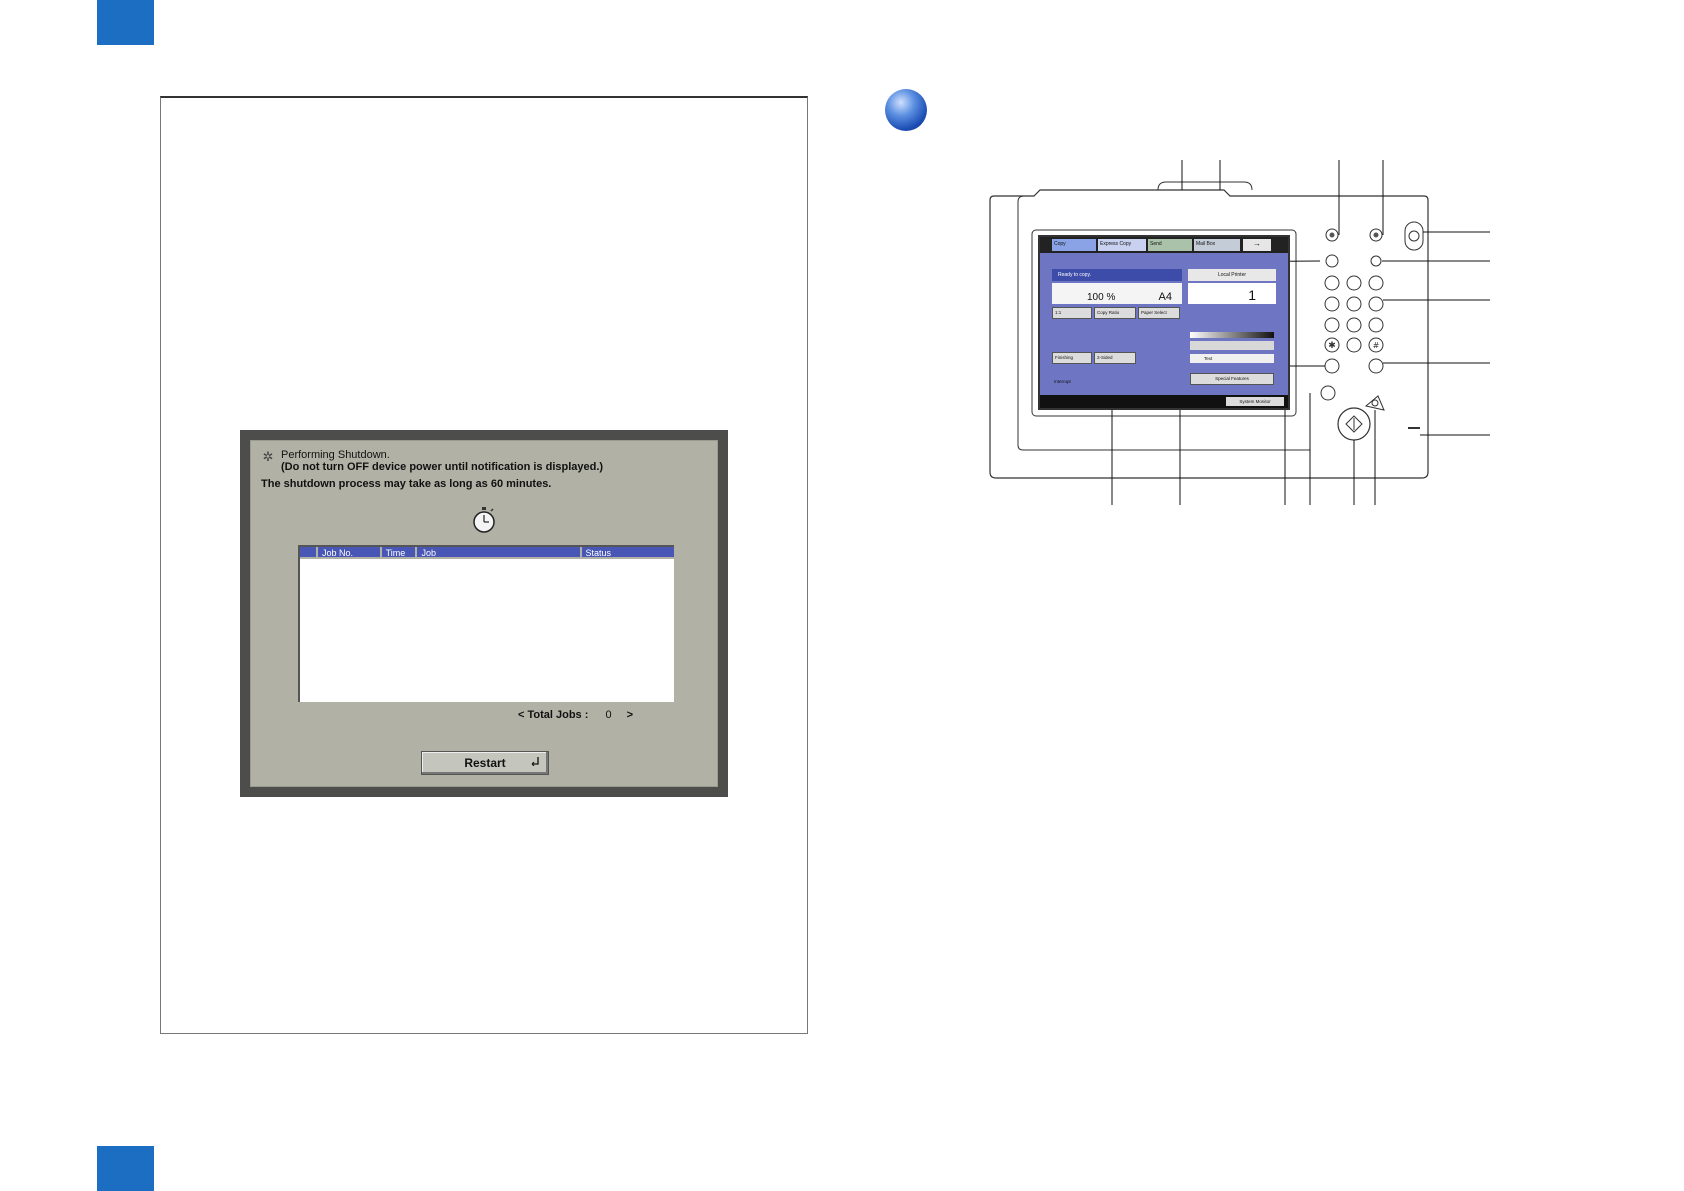  Describe the element at coordinates (1159, 313) in the screenshot. I see `paper-select-button: Paper Select` at that location.